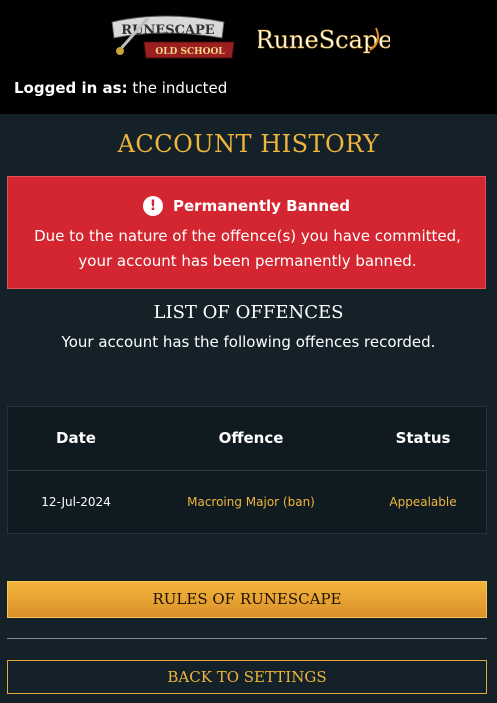 Image resolution: width=497 pixels, height=703 pixels. I want to click on offence-name: Macroing Major (ban), so click(251, 502).